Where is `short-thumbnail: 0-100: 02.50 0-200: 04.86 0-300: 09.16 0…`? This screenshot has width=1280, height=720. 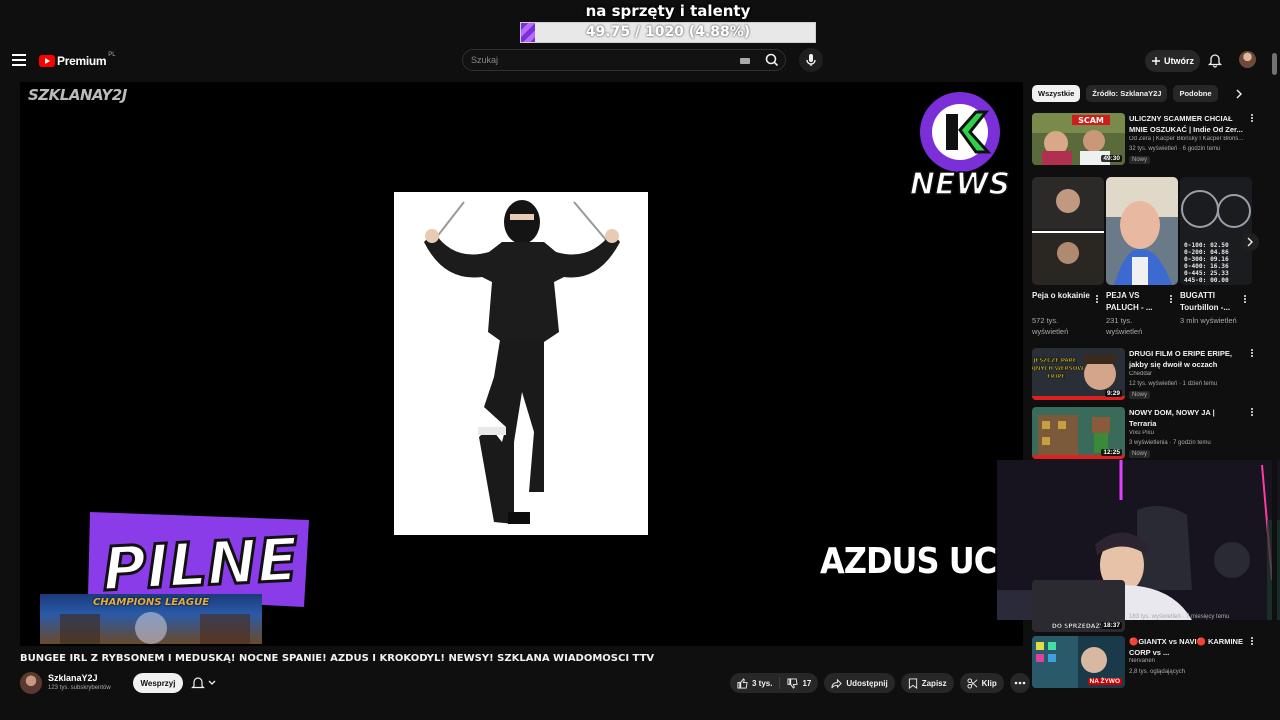
short-thumbnail: 0-100: 02.50 0-200: 04.86 0-300: 09.16 0… is located at coordinates (1216, 231).